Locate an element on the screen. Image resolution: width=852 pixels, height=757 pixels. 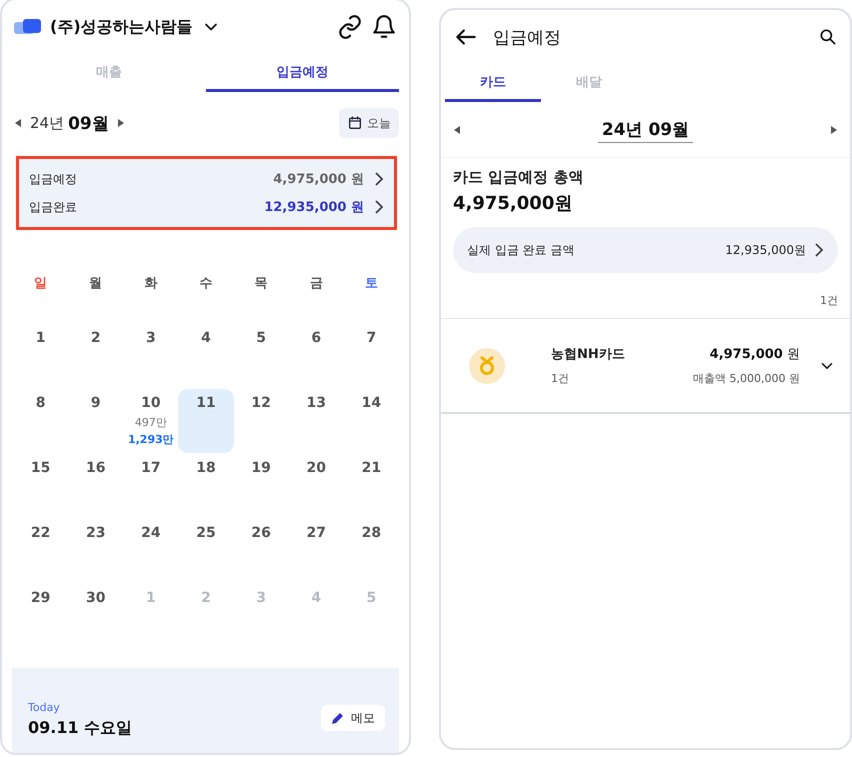
weekday-label: 금 is located at coordinates (316, 284).